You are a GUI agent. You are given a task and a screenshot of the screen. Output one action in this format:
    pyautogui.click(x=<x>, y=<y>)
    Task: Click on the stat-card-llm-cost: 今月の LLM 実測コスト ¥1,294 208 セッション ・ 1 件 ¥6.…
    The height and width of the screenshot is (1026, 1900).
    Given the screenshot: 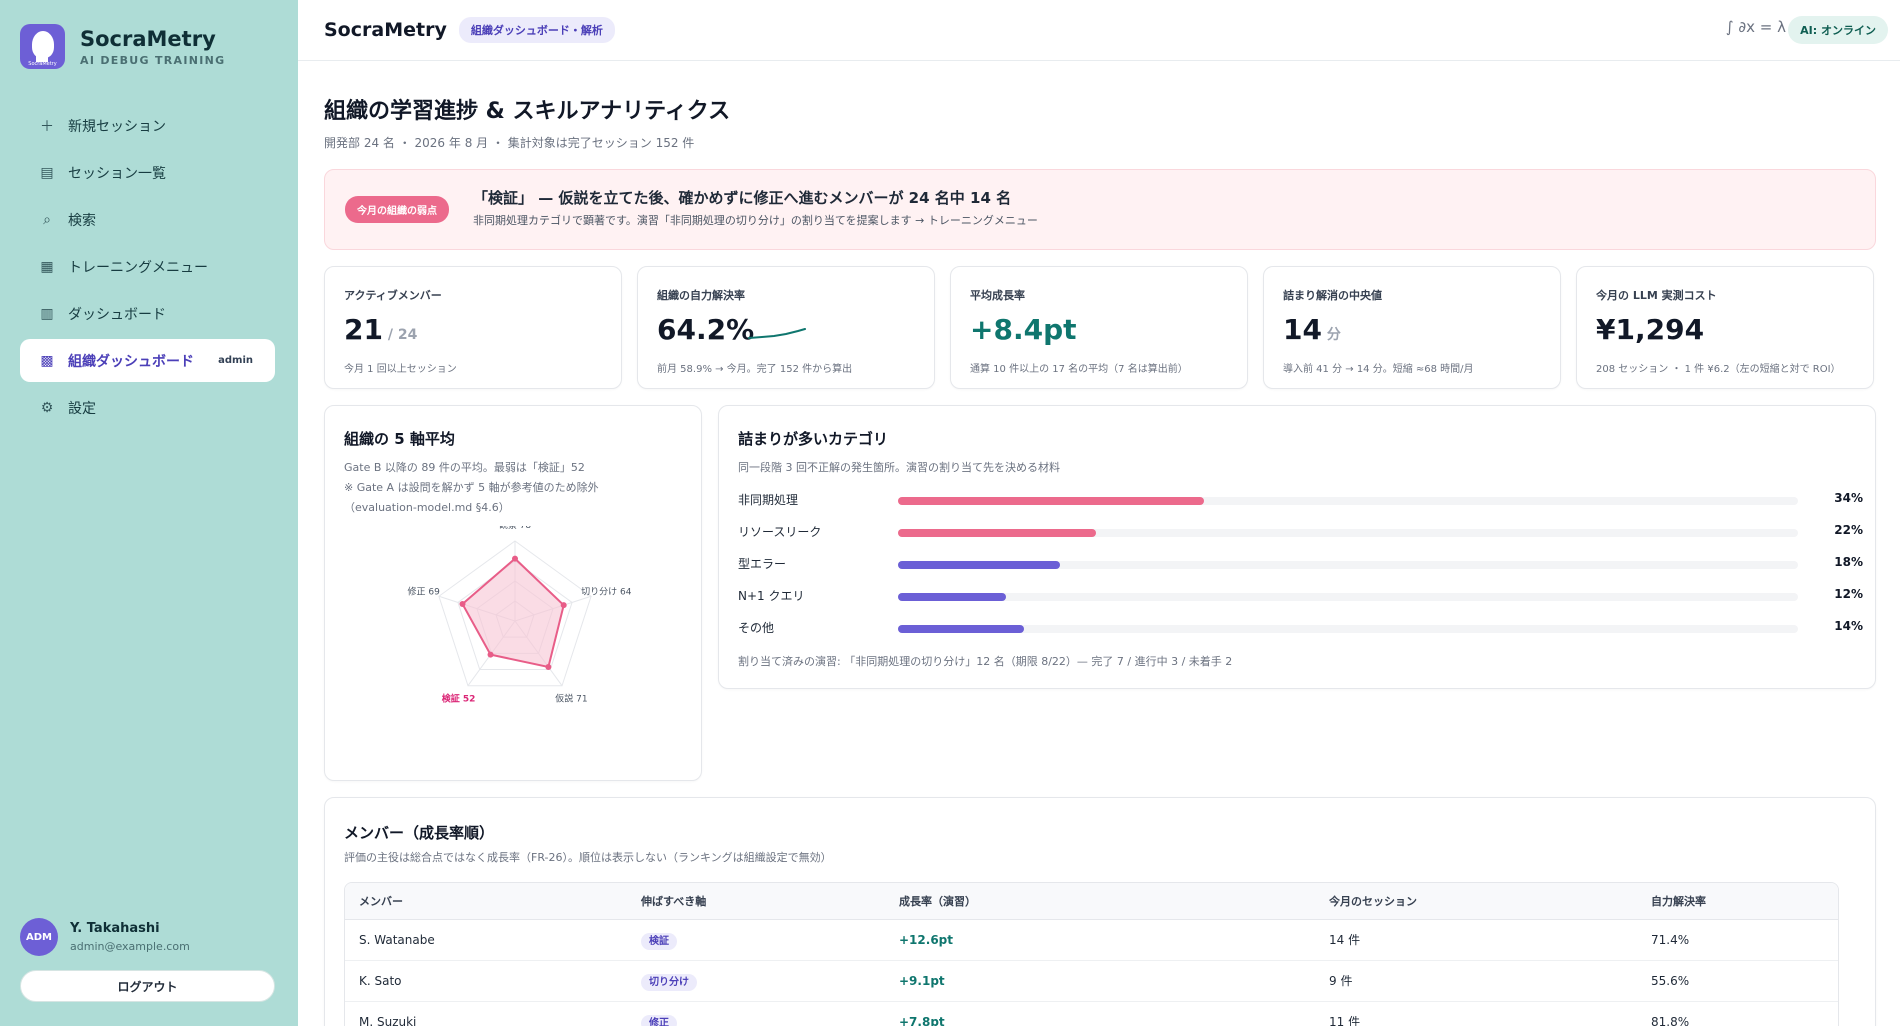 What is the action you would take?
    pyautogui.click(x=1725, y=327)
    